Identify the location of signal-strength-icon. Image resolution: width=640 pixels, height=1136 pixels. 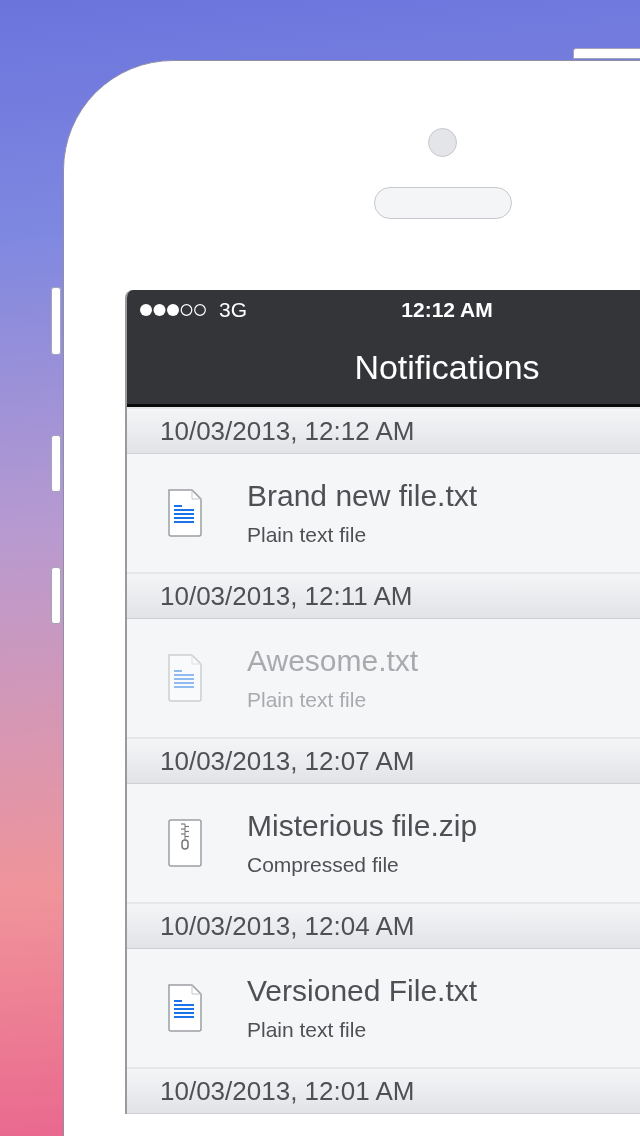
(173, 310).